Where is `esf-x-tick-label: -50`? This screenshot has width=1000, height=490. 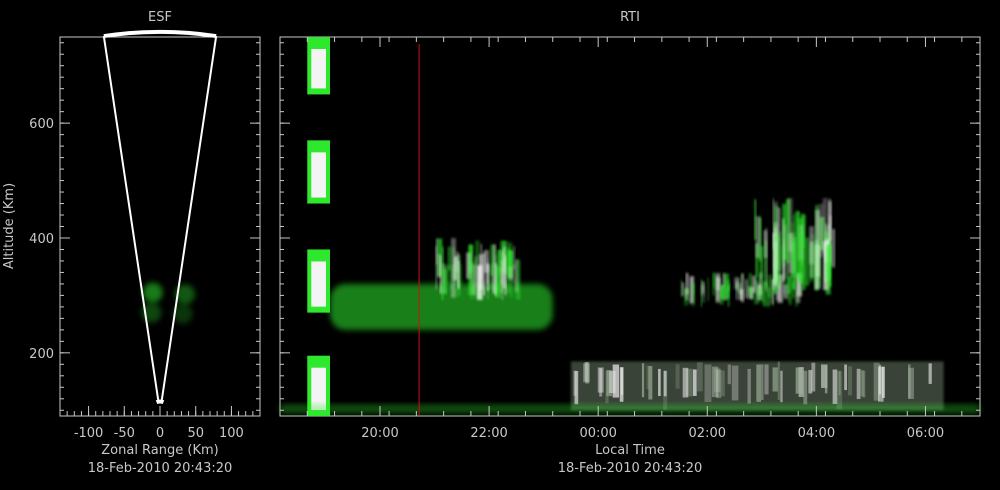 esf-x-tick-label: -50 is located at coordinates (124, 433).